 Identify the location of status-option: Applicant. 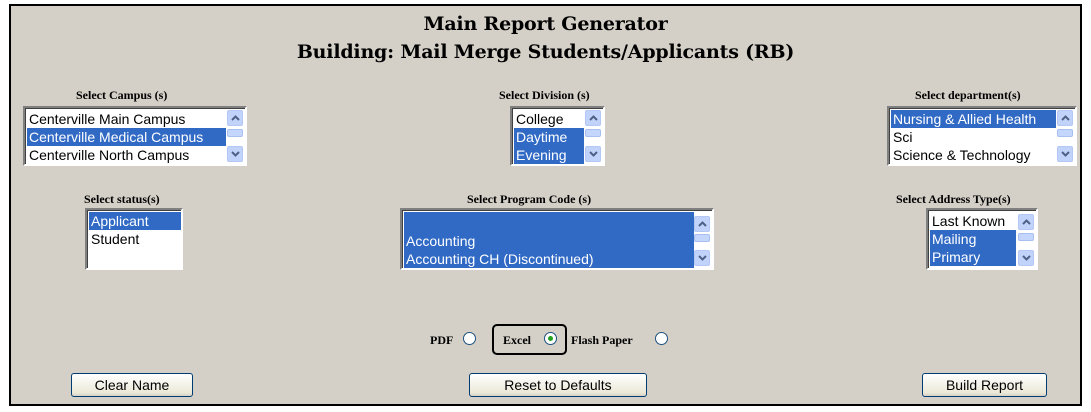
(135, 221).